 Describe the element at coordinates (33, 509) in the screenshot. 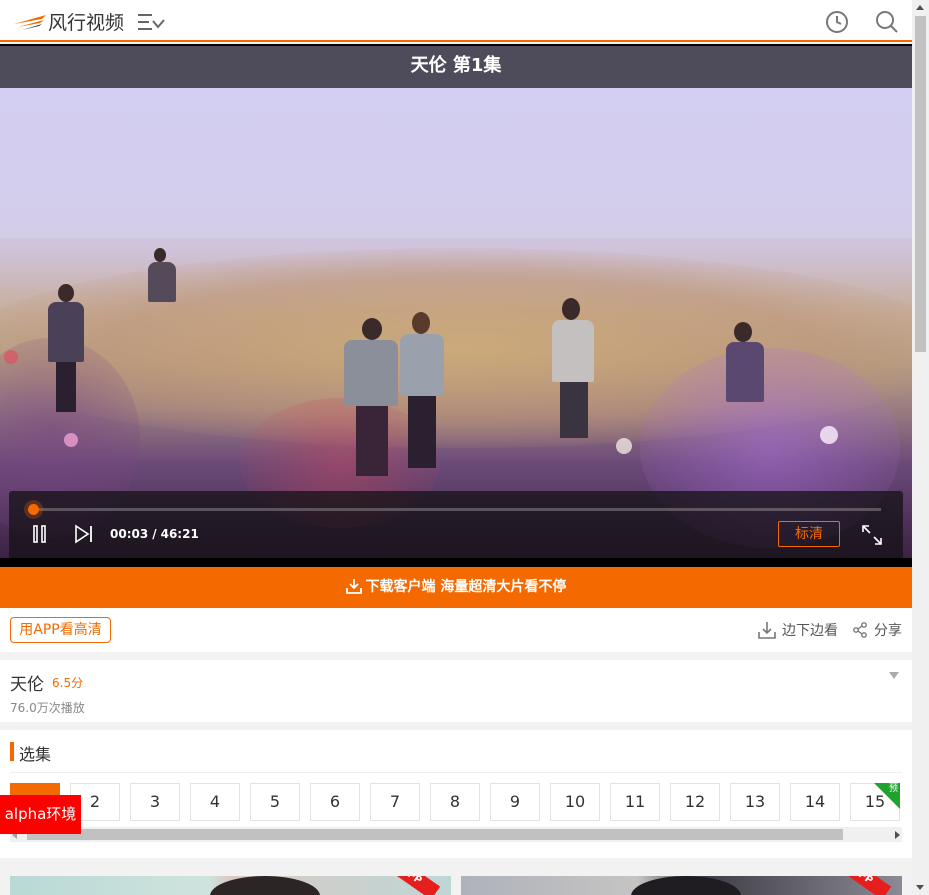

I see `progress-handle` at that location.